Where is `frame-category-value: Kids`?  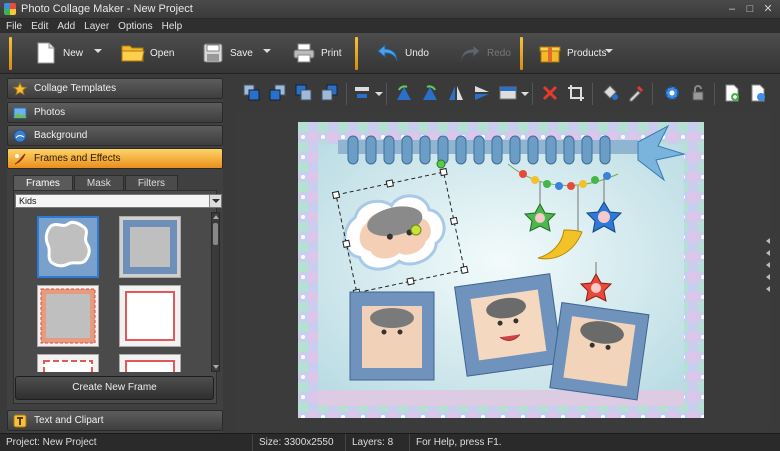
frame-category-value: Kids is located at coordinates (28, 201).